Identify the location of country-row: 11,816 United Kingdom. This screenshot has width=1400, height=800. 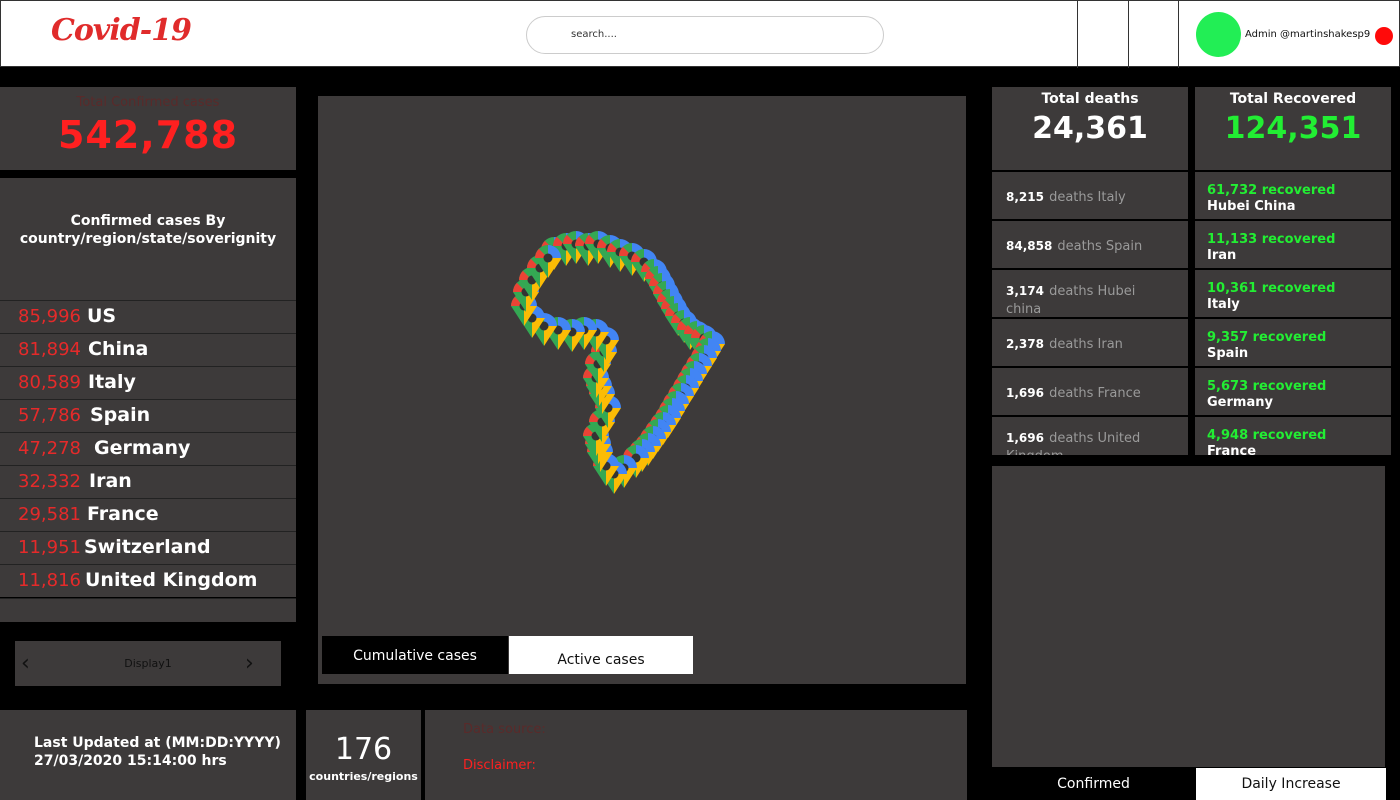
(148, 580).